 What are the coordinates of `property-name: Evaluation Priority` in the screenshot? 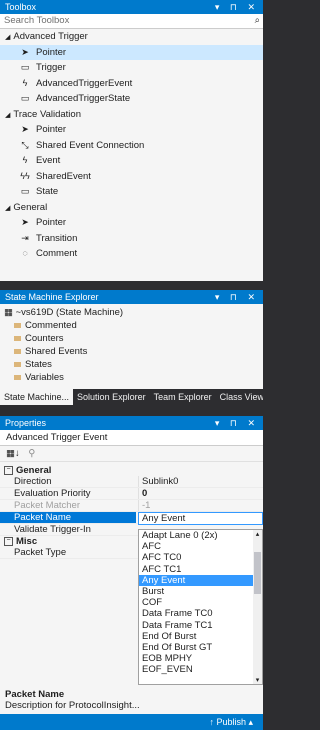 It's located at (52, 493).